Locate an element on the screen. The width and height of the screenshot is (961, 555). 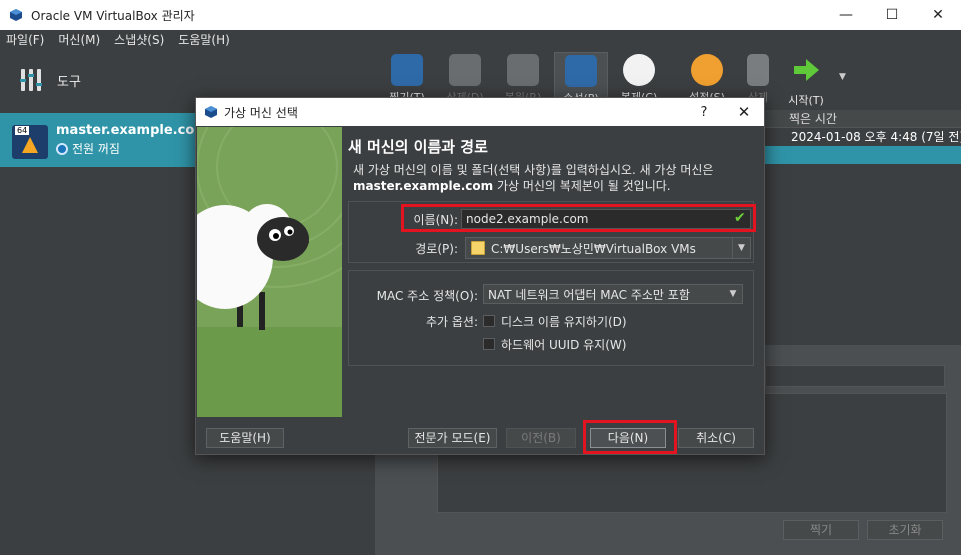
snapshot-properties-icon is located at coordinates (581, 71).